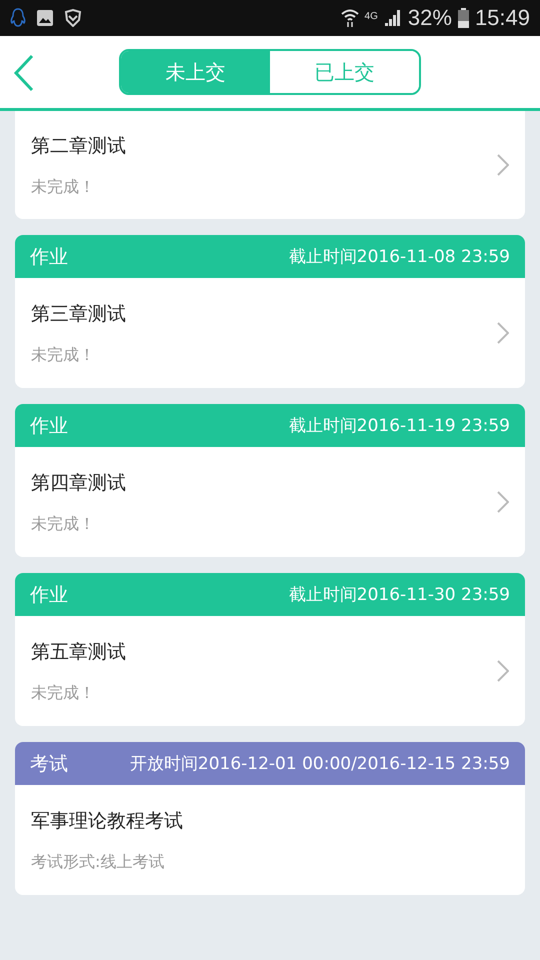 This screenshot has height=960, width=540. What do you see at coordinates (430, 18) in the screenshot?
I see `battery-percent: 32%` at bounding box center [430, 18].